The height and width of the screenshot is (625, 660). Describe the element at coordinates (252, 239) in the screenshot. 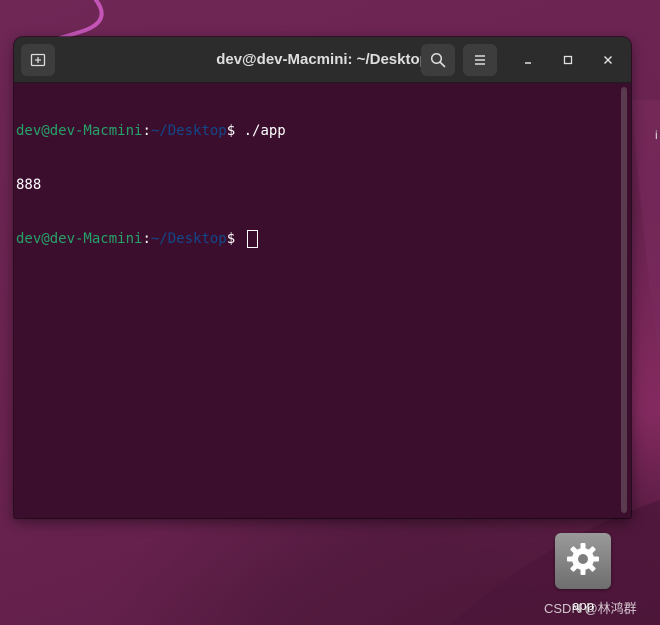

I see `text-cursor` at that location.